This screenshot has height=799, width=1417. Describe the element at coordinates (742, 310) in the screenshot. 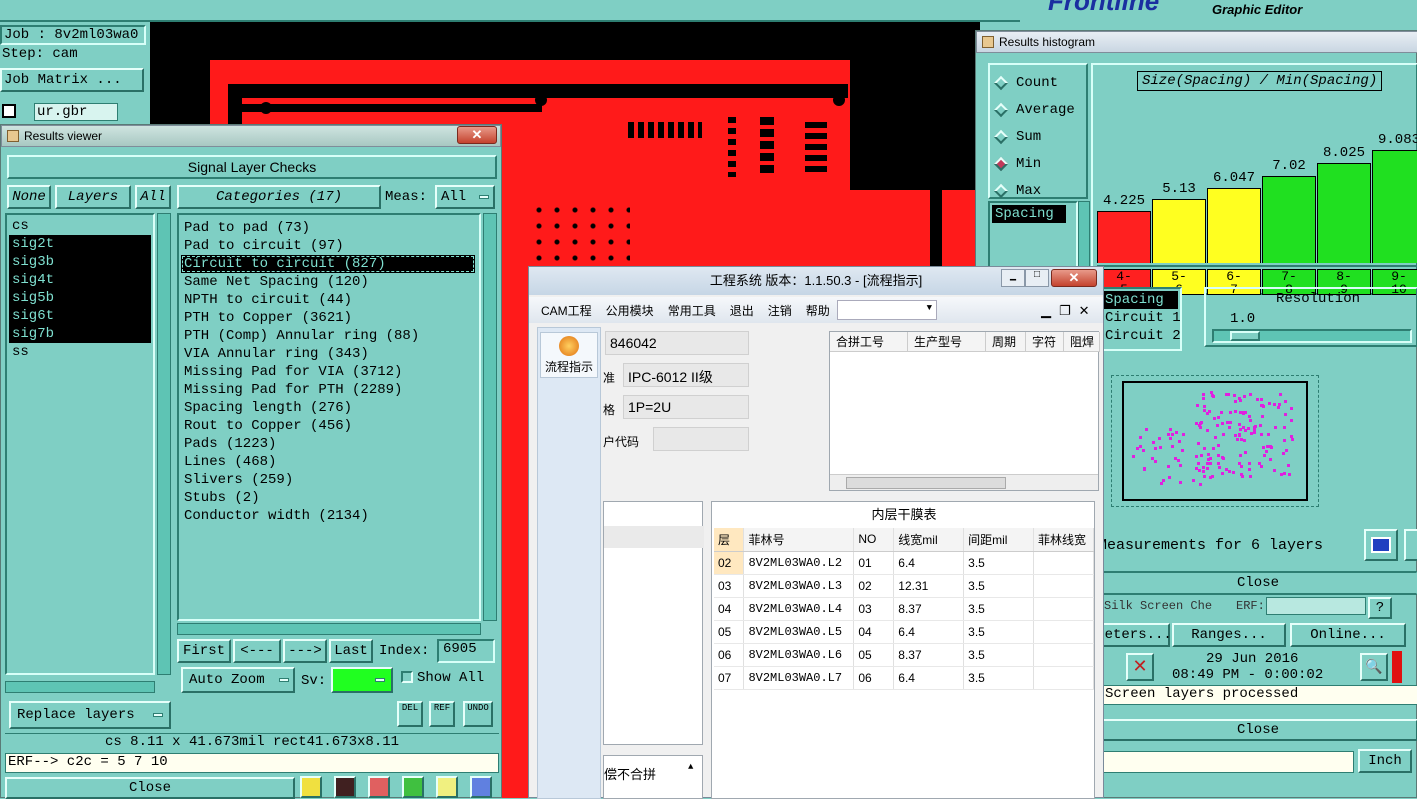

I see `menu-item: 退出` at that location.